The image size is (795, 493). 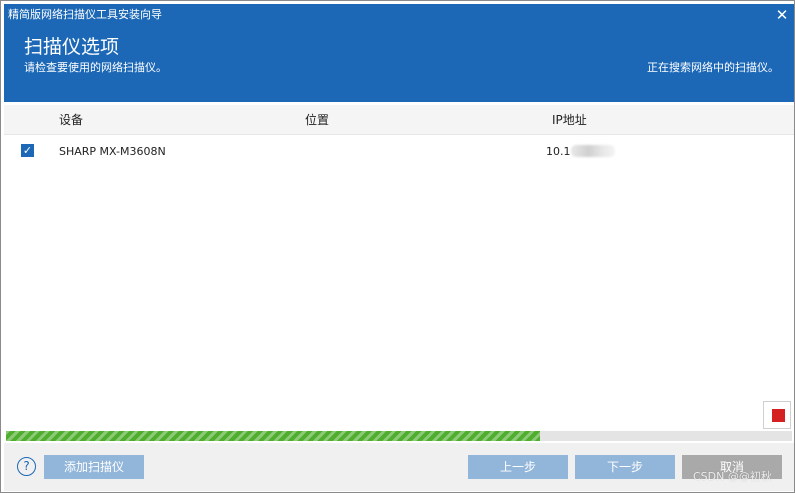 I want to click on scanner-ip-cell: 10.1, so click(x=580, y=152).